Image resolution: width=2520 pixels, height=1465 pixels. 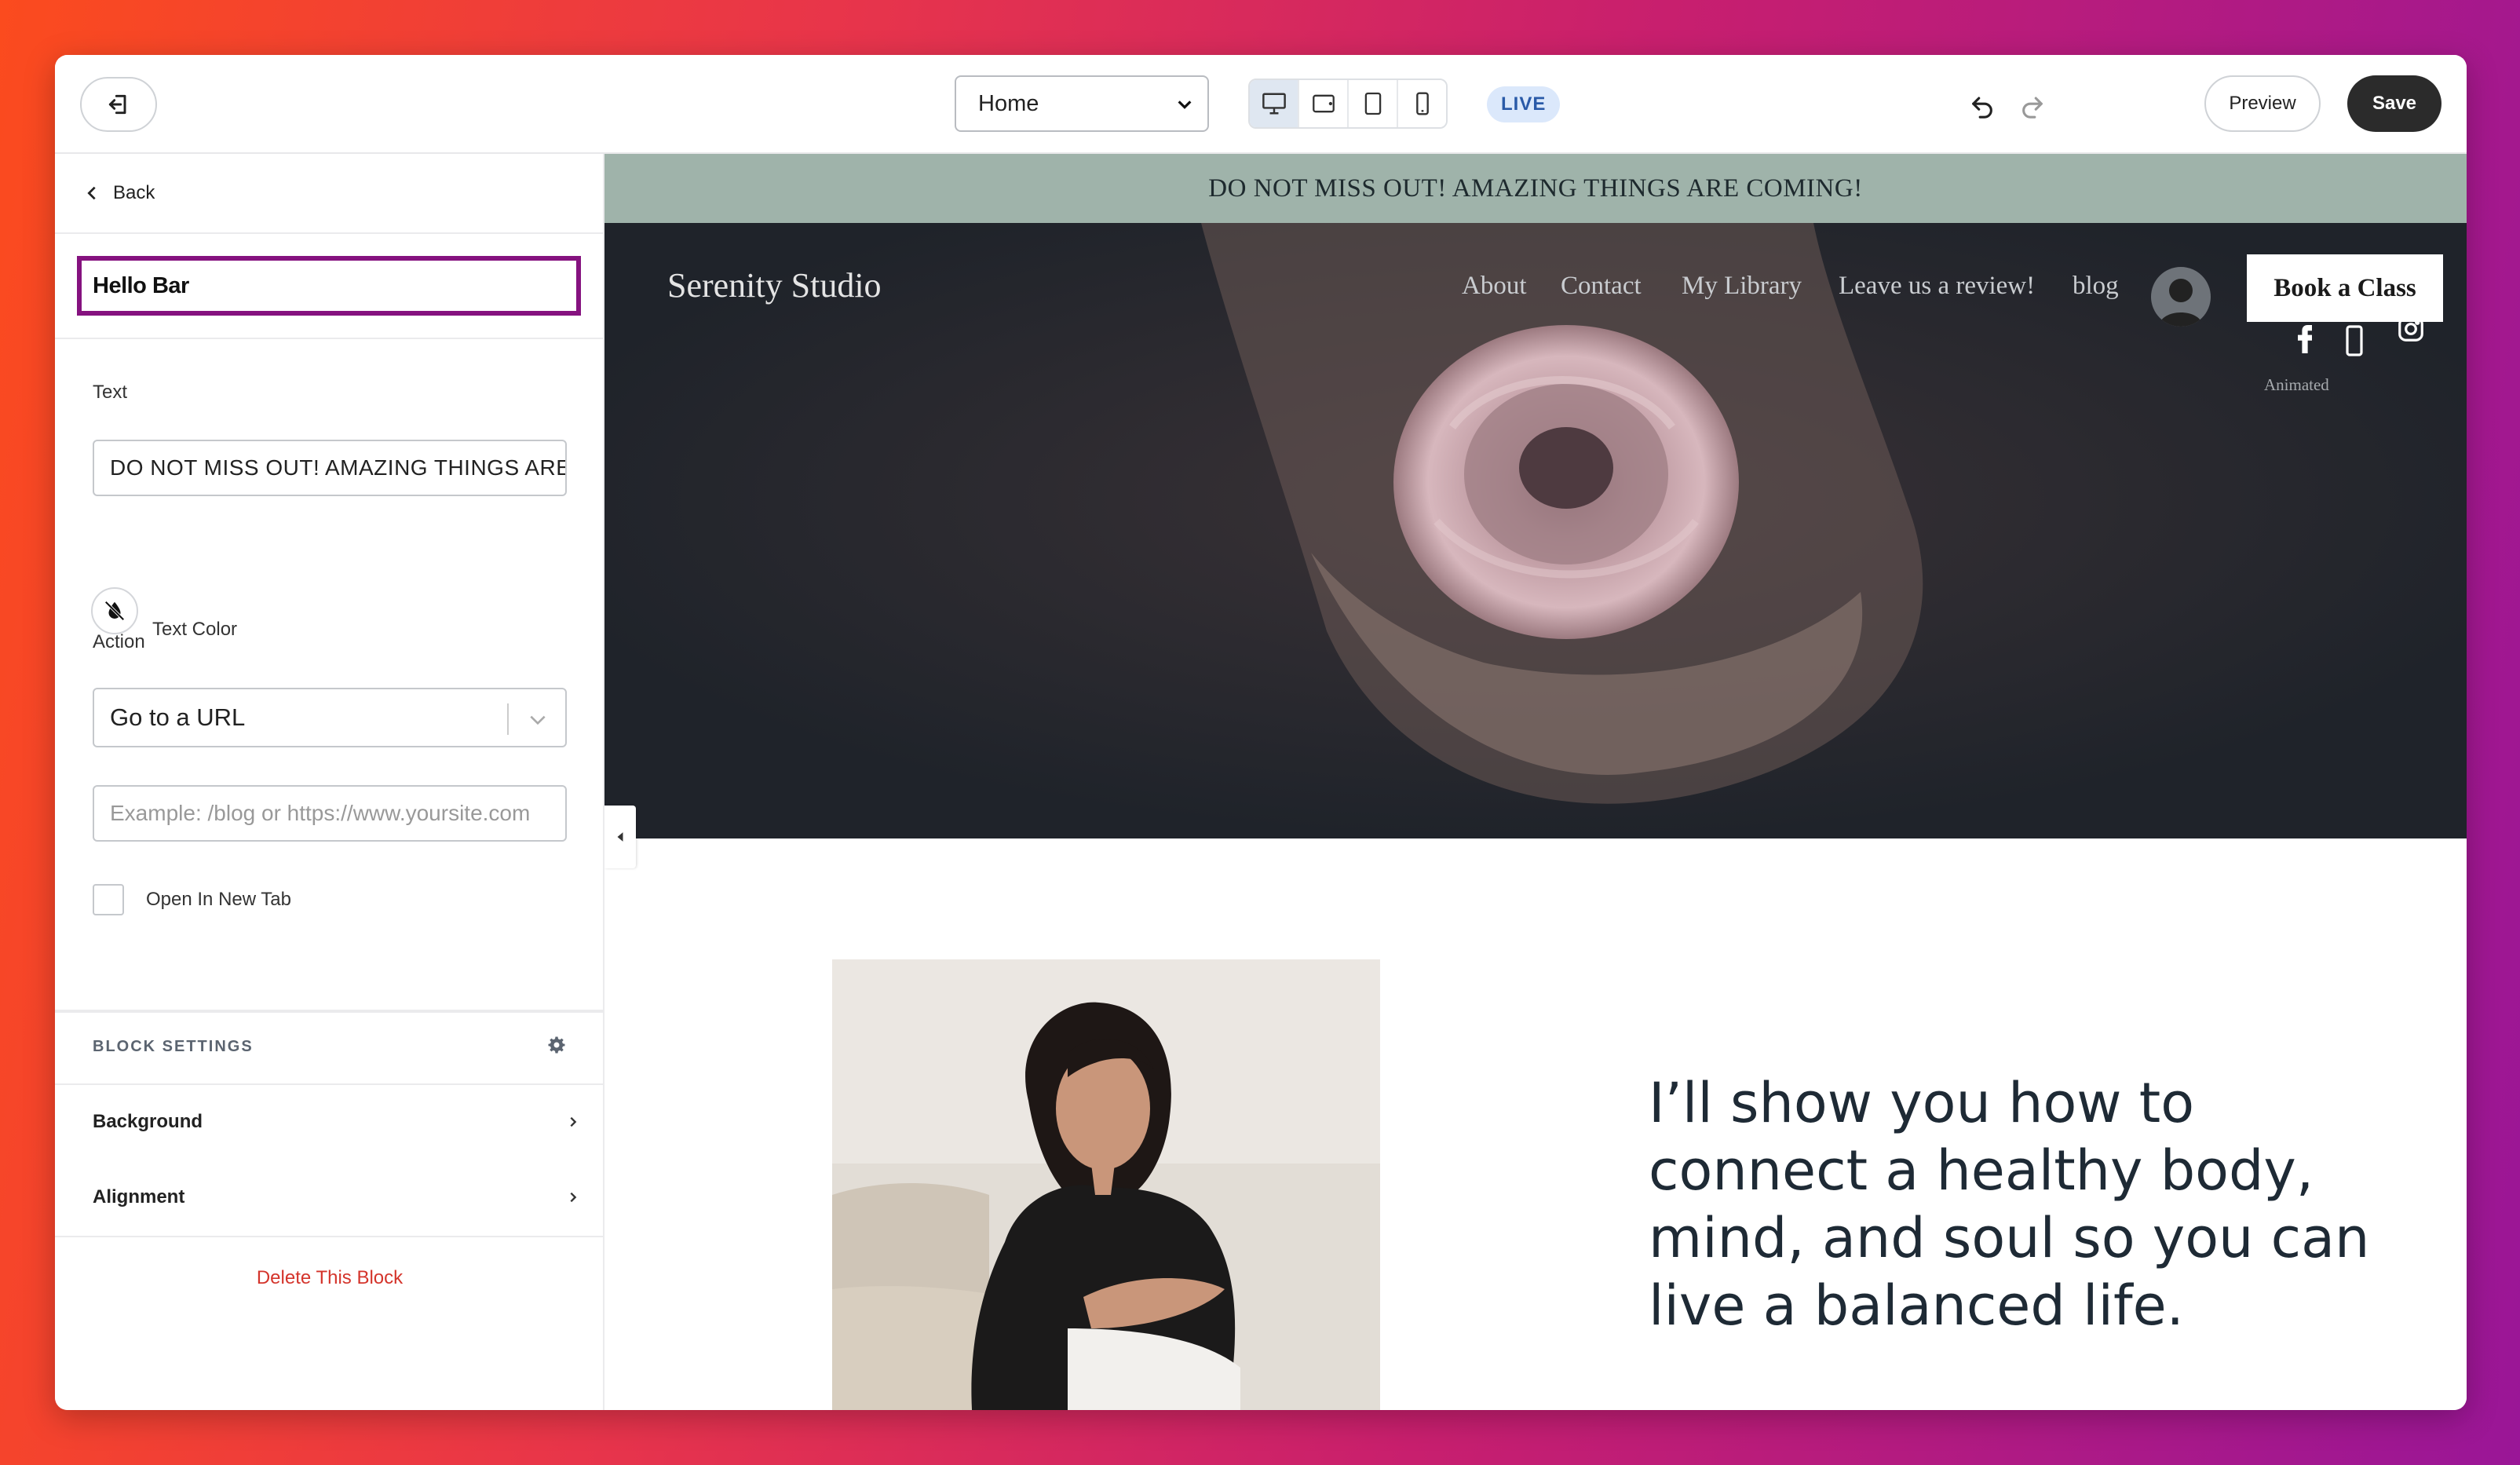 I want to click on gear-icon, so click(x=556, y=1045).